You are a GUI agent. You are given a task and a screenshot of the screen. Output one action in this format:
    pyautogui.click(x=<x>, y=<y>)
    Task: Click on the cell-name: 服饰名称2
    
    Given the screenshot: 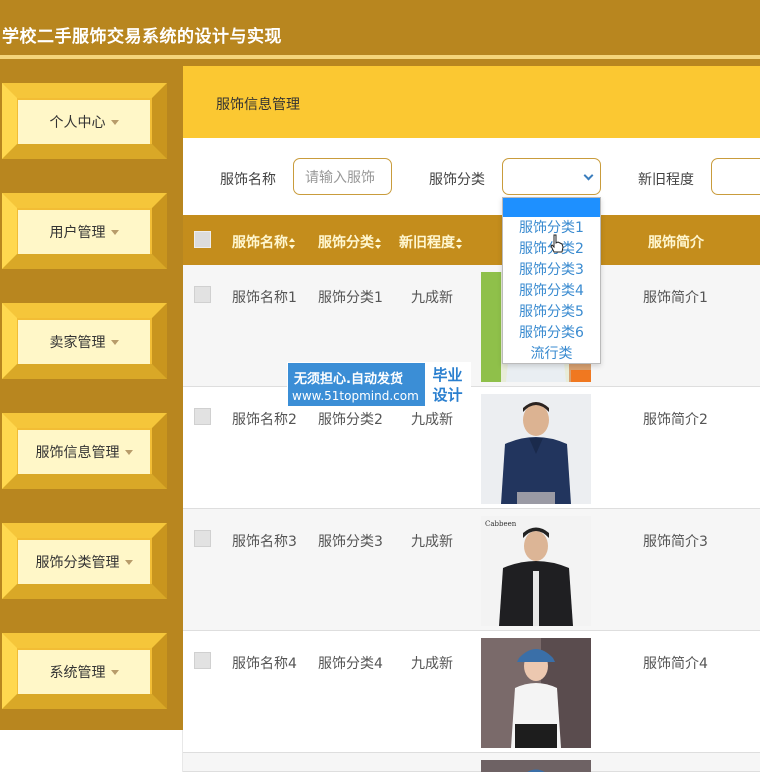 What is the action you would take?
    pyautogui.click(x=264, y=420)
    